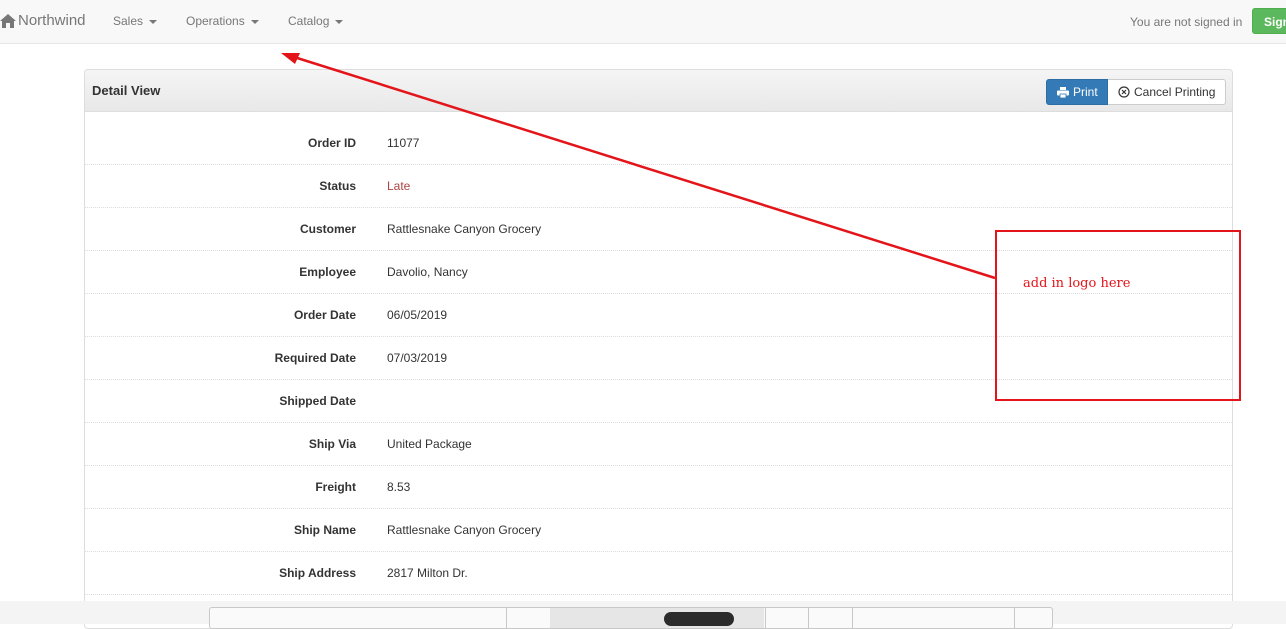  Describe the element at coordinates (324, 530) in the screenshot. I see `field-label: Ship Name` at that location.